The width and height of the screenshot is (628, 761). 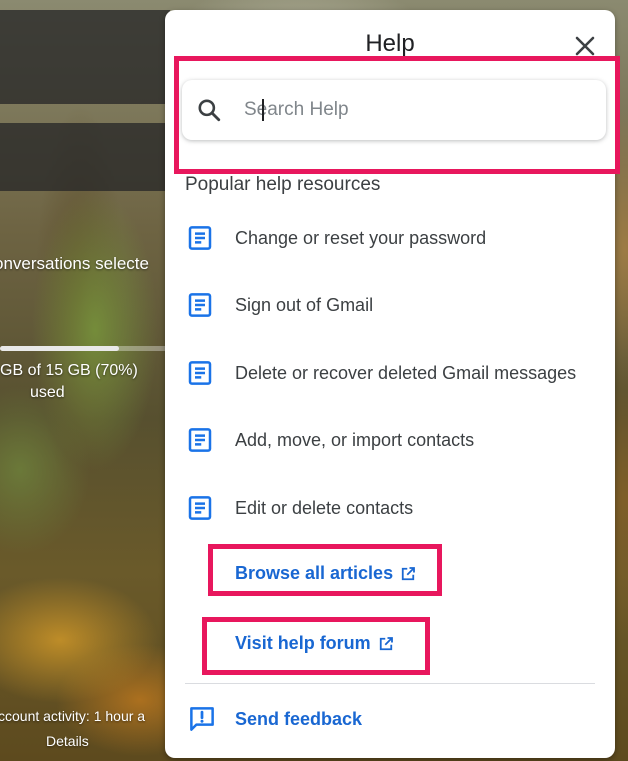 I want to click on visit-help-forum-label: Visit help forum, so click(x=303, y=643).